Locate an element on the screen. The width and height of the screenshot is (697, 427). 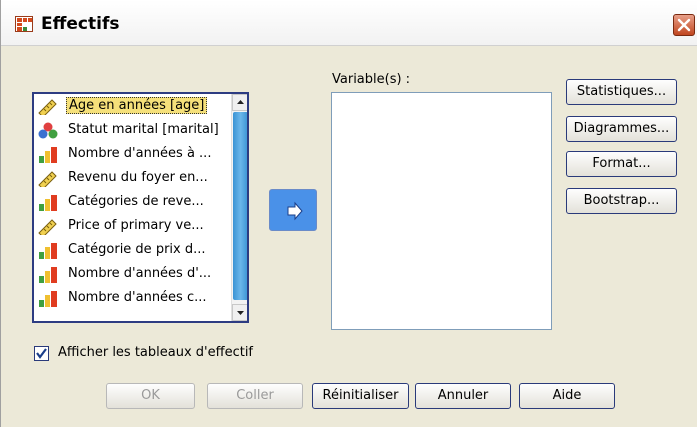
table-icon is located at coordinates (24, 24).